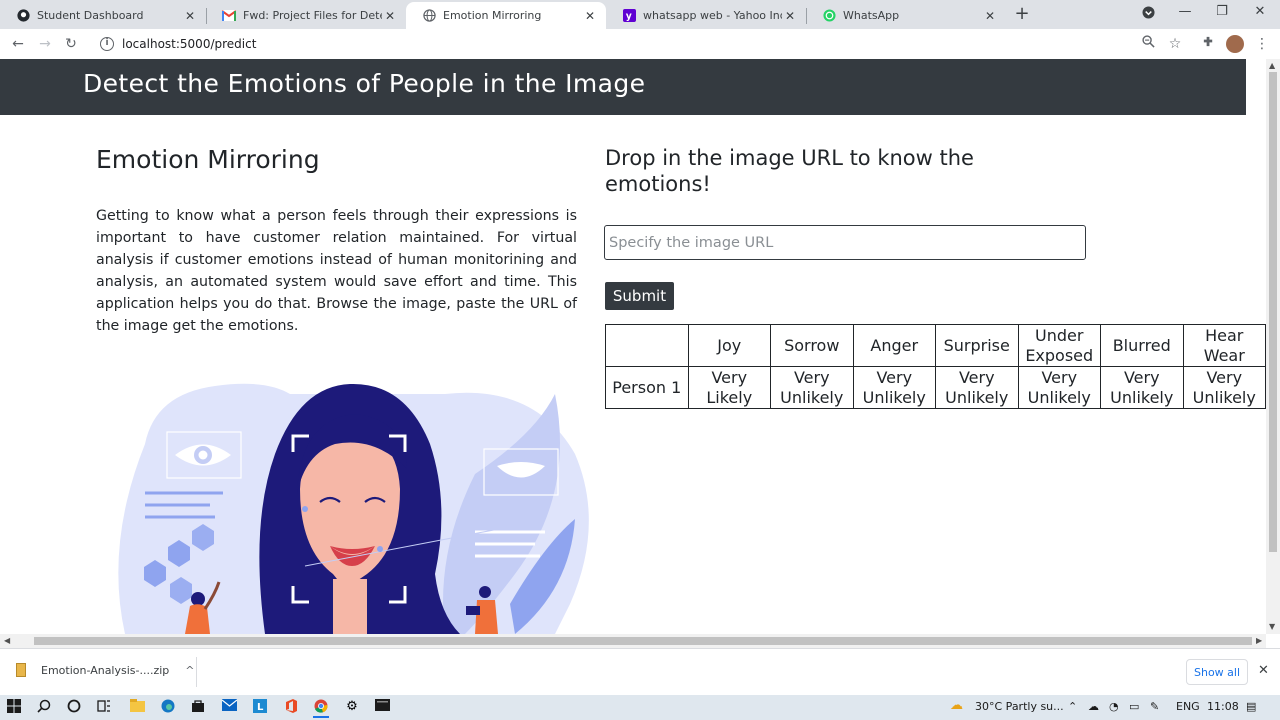 The width and height of the screenshot is (1280, 720). What do you see at coordinates (1185, 11) in the screenshot?
I see `minimize-icon: —` at bounding box center [1185, 11].